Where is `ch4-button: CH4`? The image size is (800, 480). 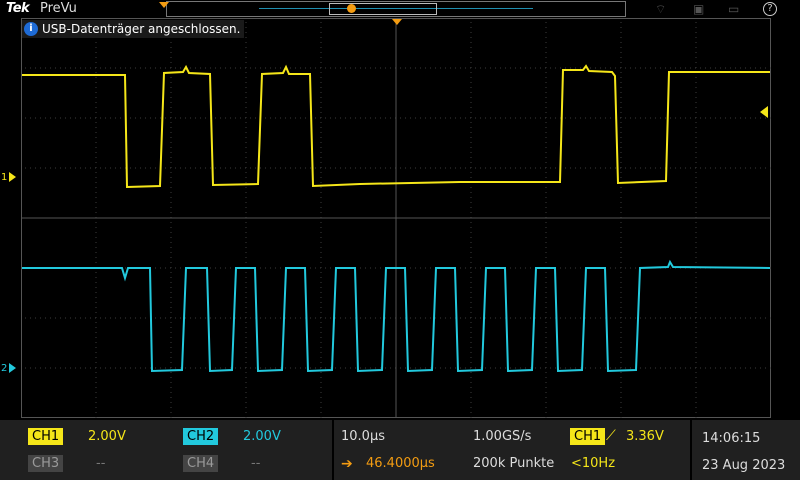
ch4-button: CH4 is located at coordinates (201, 463).